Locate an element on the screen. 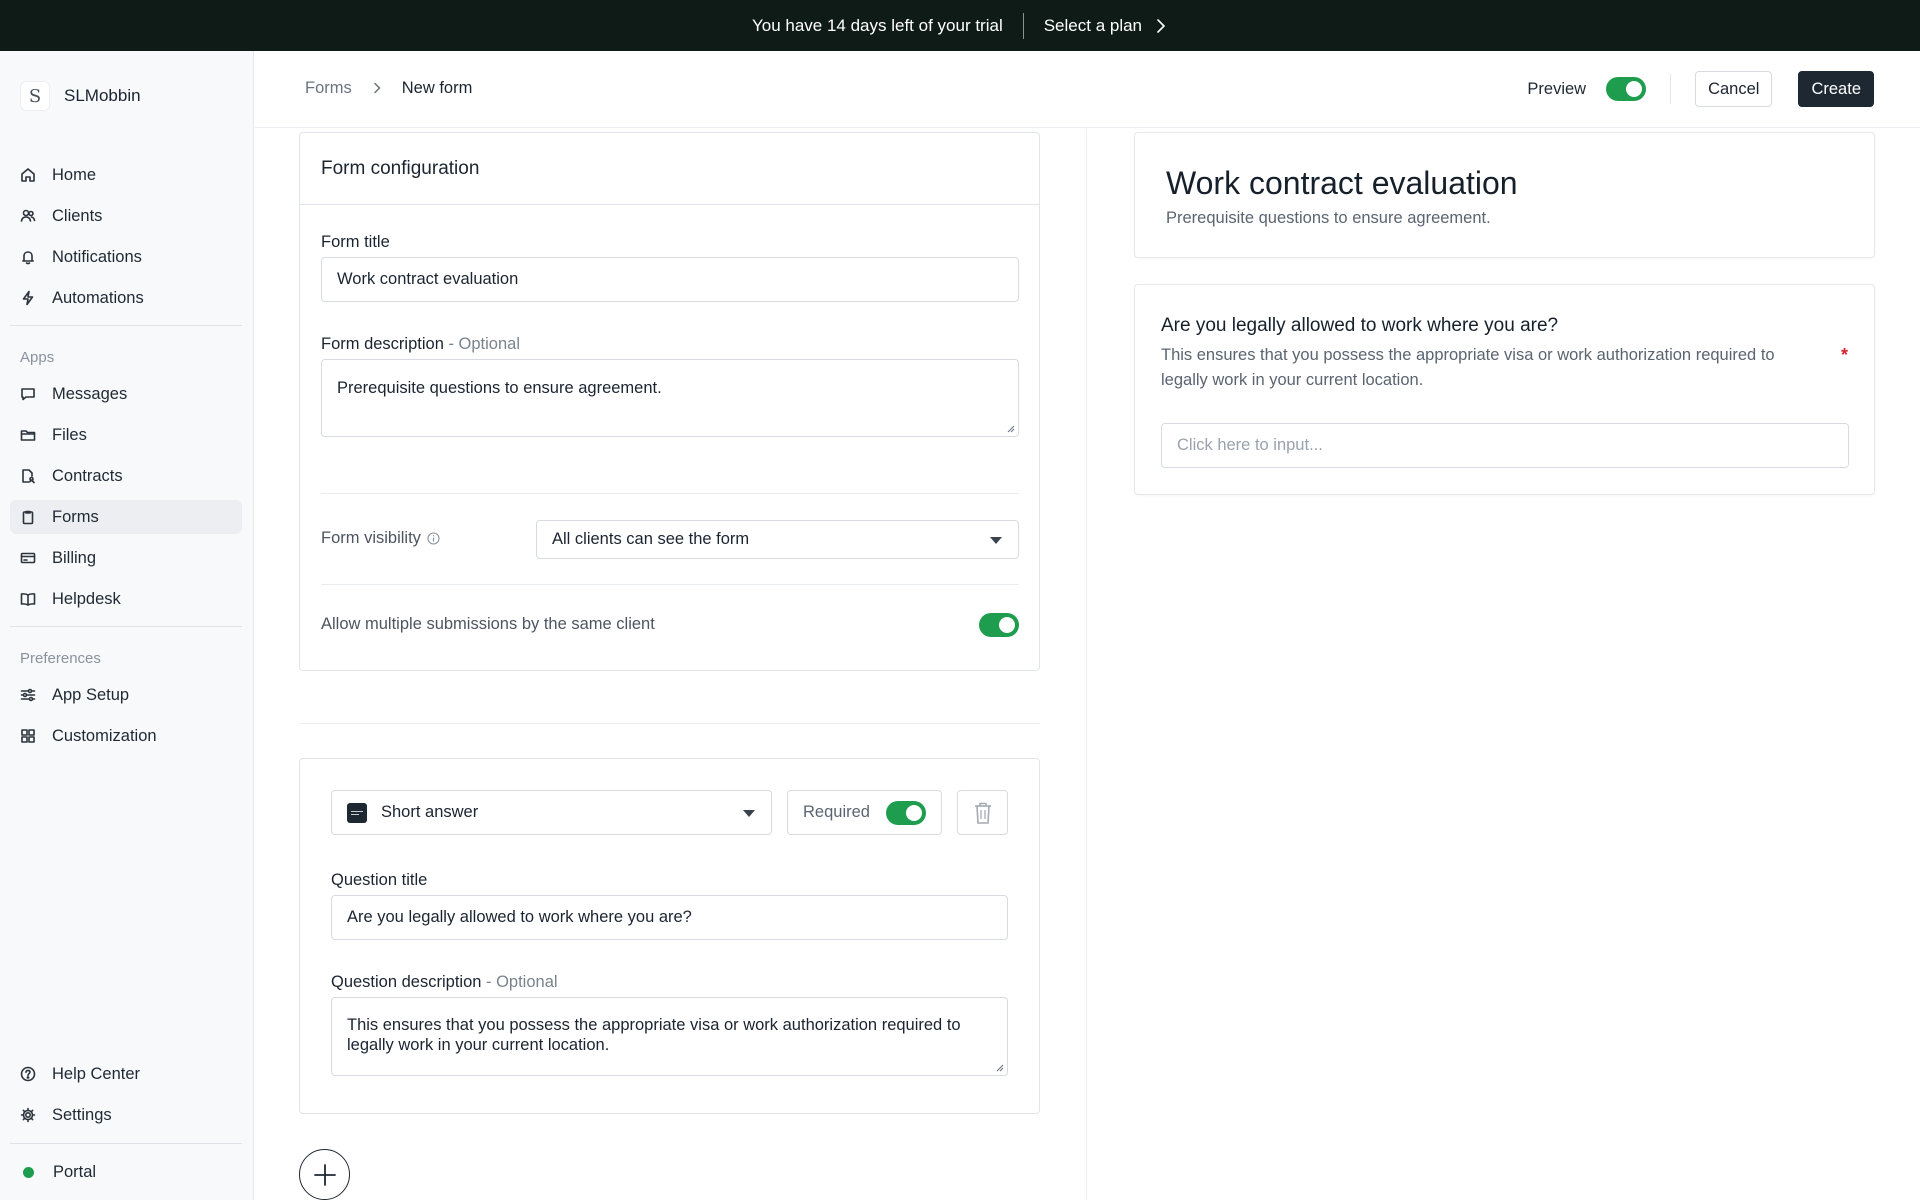 This screenshot has width=1920, height=1200. sidebar-item-label: Forms is located at coordinates (75, 516).